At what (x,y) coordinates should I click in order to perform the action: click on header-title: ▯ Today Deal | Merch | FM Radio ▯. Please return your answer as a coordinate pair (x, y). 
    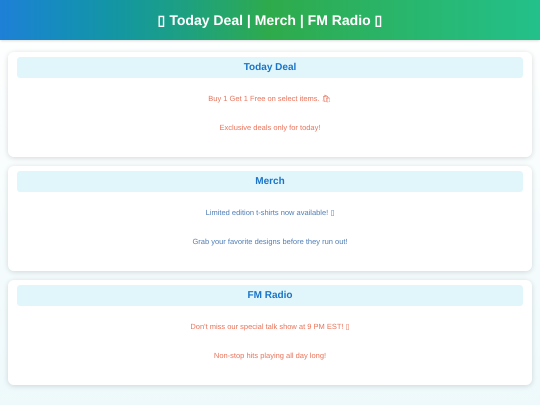
    Looking at the image, I should click on (270, 20).